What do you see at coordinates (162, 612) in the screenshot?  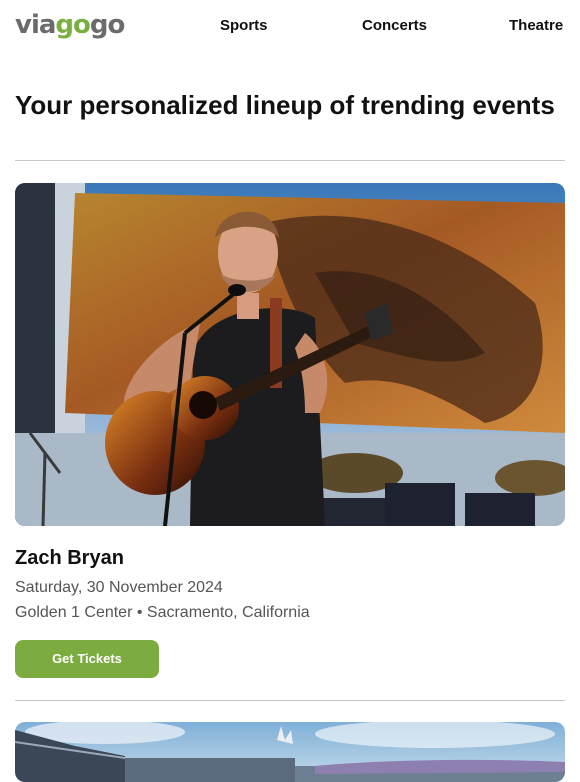 I see `event-venue: Golden 1 Center • Sacramento, California` at bounding box center [162, 612].